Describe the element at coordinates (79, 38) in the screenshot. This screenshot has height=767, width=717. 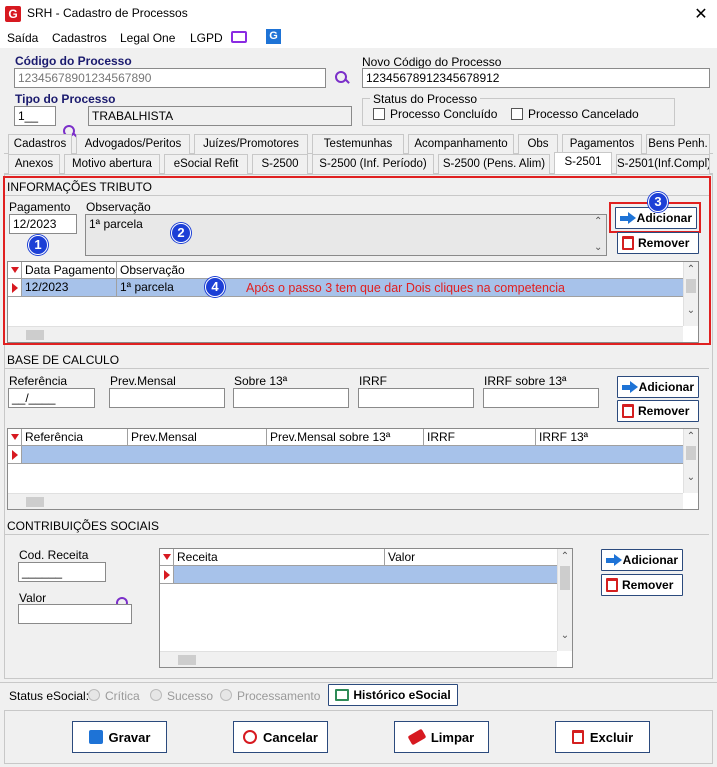
I see `menu-cadastros: Cadastros` at that location.